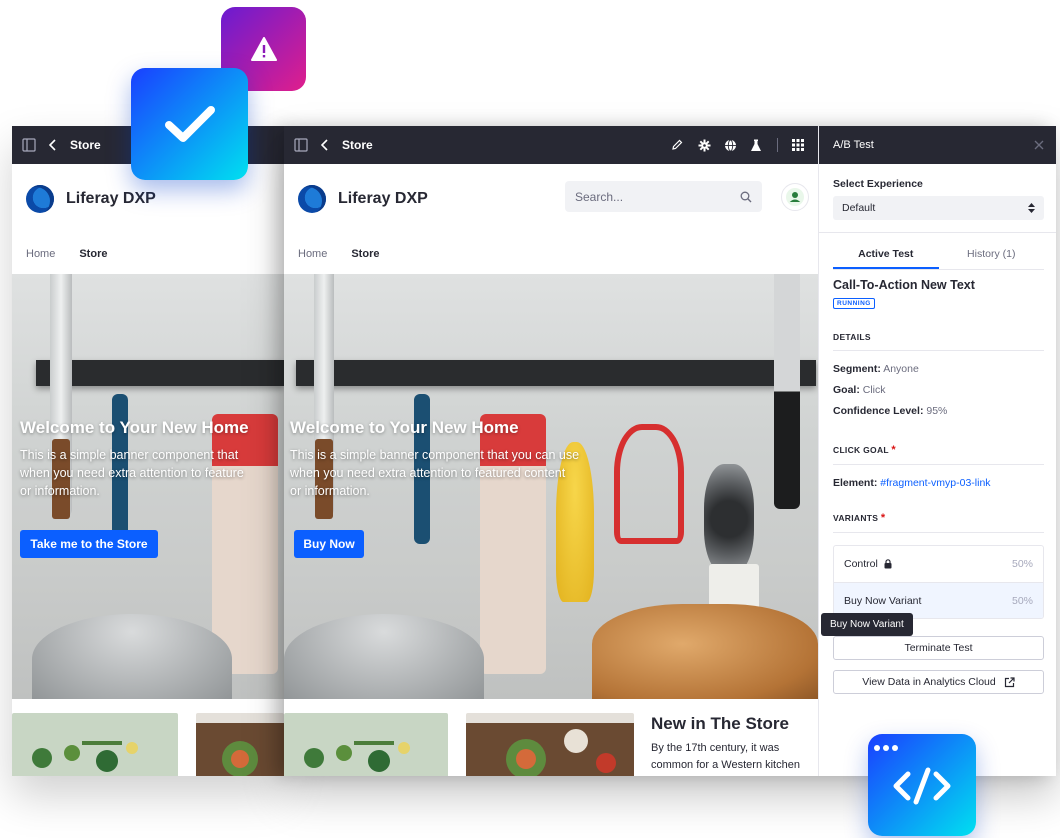 The height and width of the screenshot is (838, 1060). Describe the element at coordinates (704, 145) in the screenshot. I see `gear-icon` at that location.